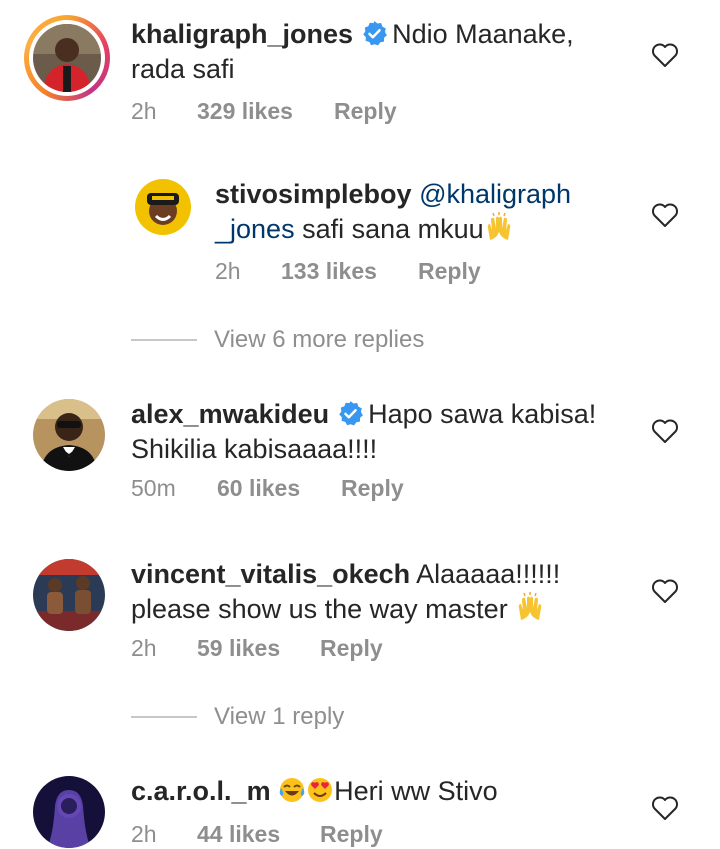 The image size is (720, 849). Describe the element at coordinates (279, 488) in the screenshot. I see `likes-count: 60 likes` at that location.